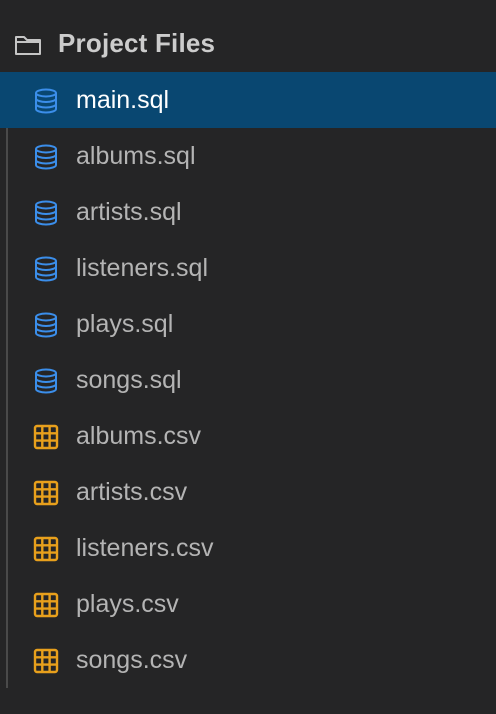  I want to click on file-name: albums.sql, so click(136, 156).